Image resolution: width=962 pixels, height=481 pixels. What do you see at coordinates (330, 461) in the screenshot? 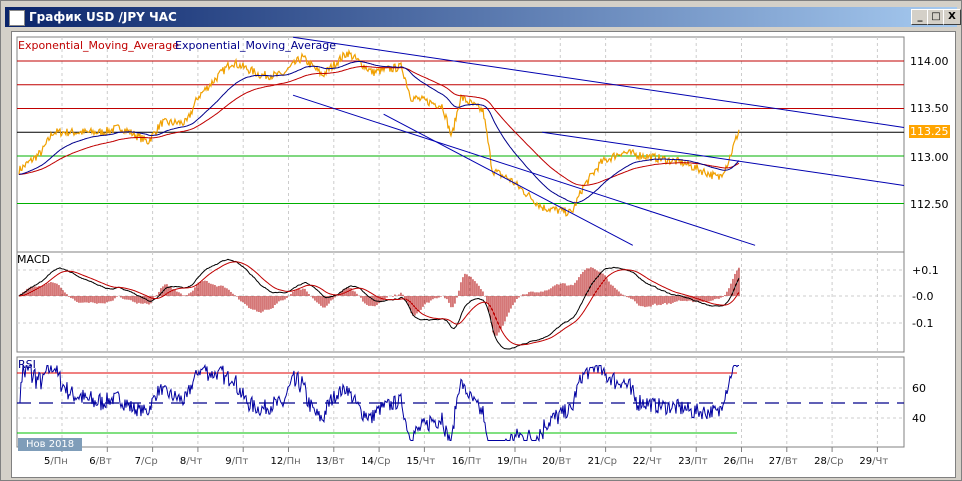
I see `x-axis-label: 13/Вт` at bounding box center [330, 461].